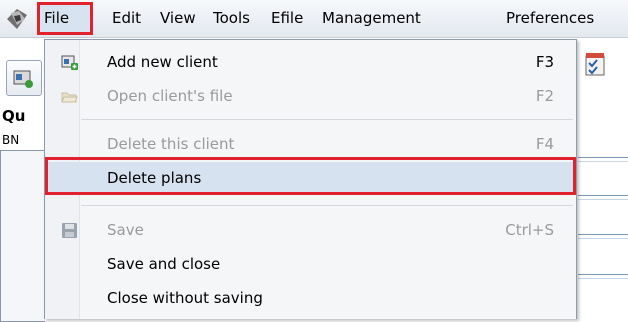 The image size is (628, 322). What do you see at coordinates (69, 62) in the screenshot?
I see `add-client-icon` at bounding box center [69, 62].